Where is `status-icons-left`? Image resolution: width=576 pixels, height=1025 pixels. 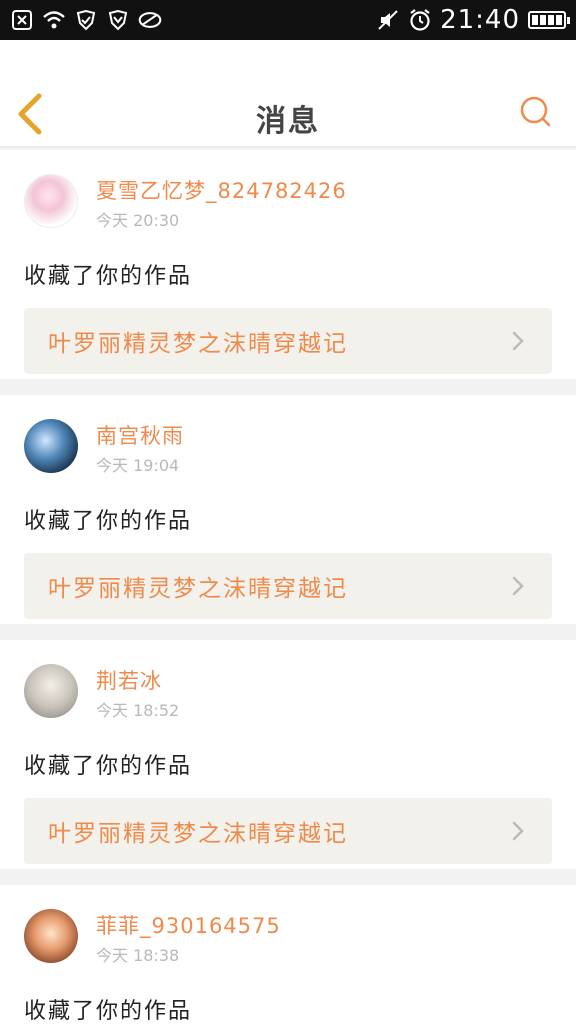
status-icons-left is located at coordinates (86, 20).